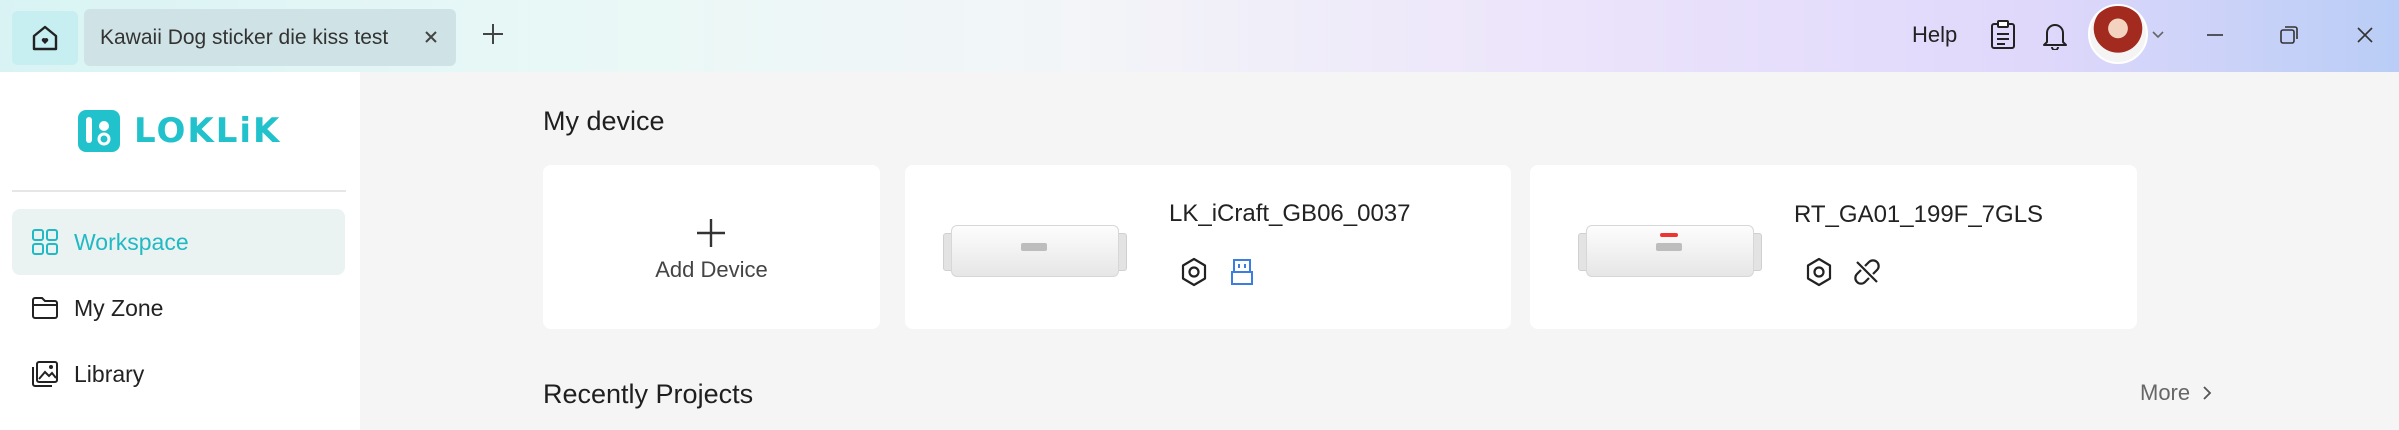 Image resolution: width=2399 pixels, height=430 pixels. I want to click on loklik-logo: LOKLiK, so click(180, 131).